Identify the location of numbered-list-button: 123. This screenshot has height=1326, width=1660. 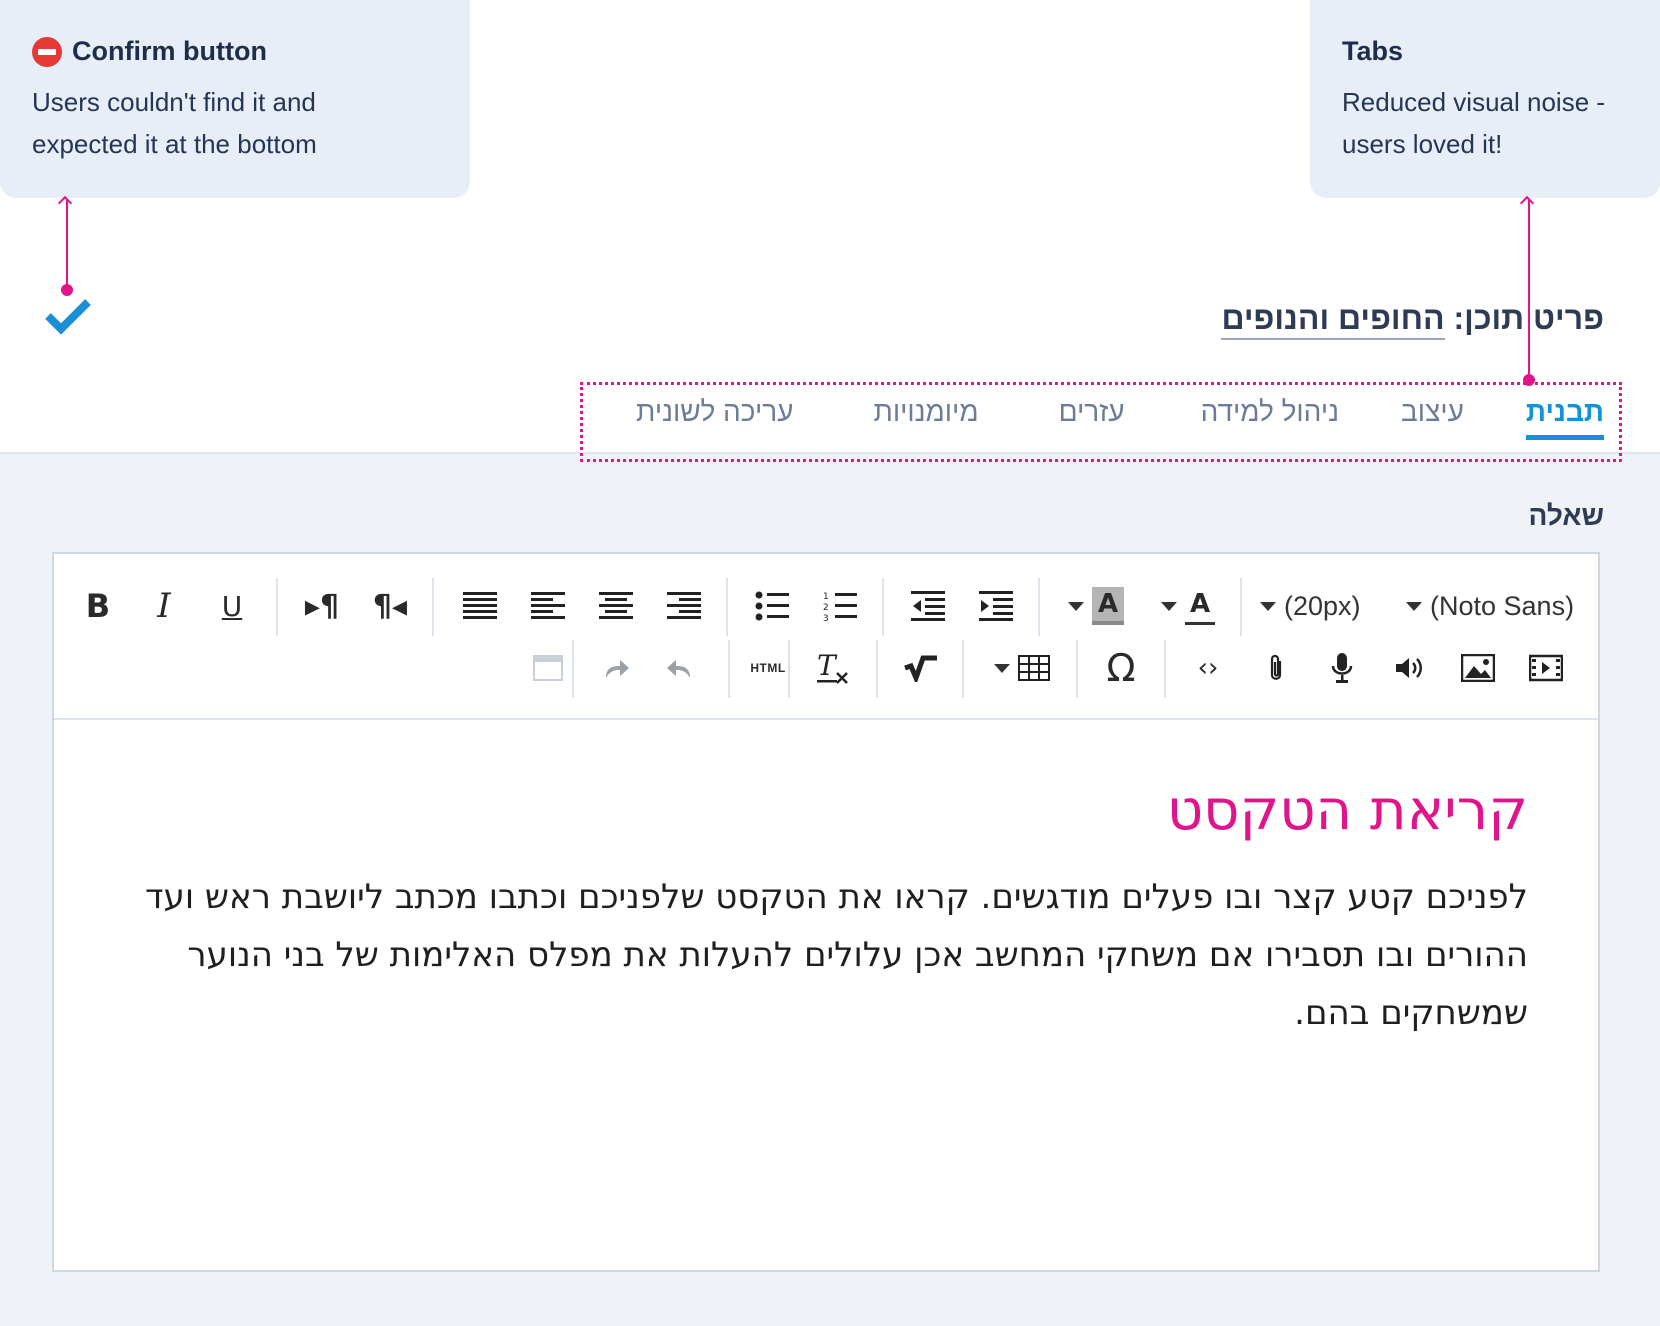
(840, 606).